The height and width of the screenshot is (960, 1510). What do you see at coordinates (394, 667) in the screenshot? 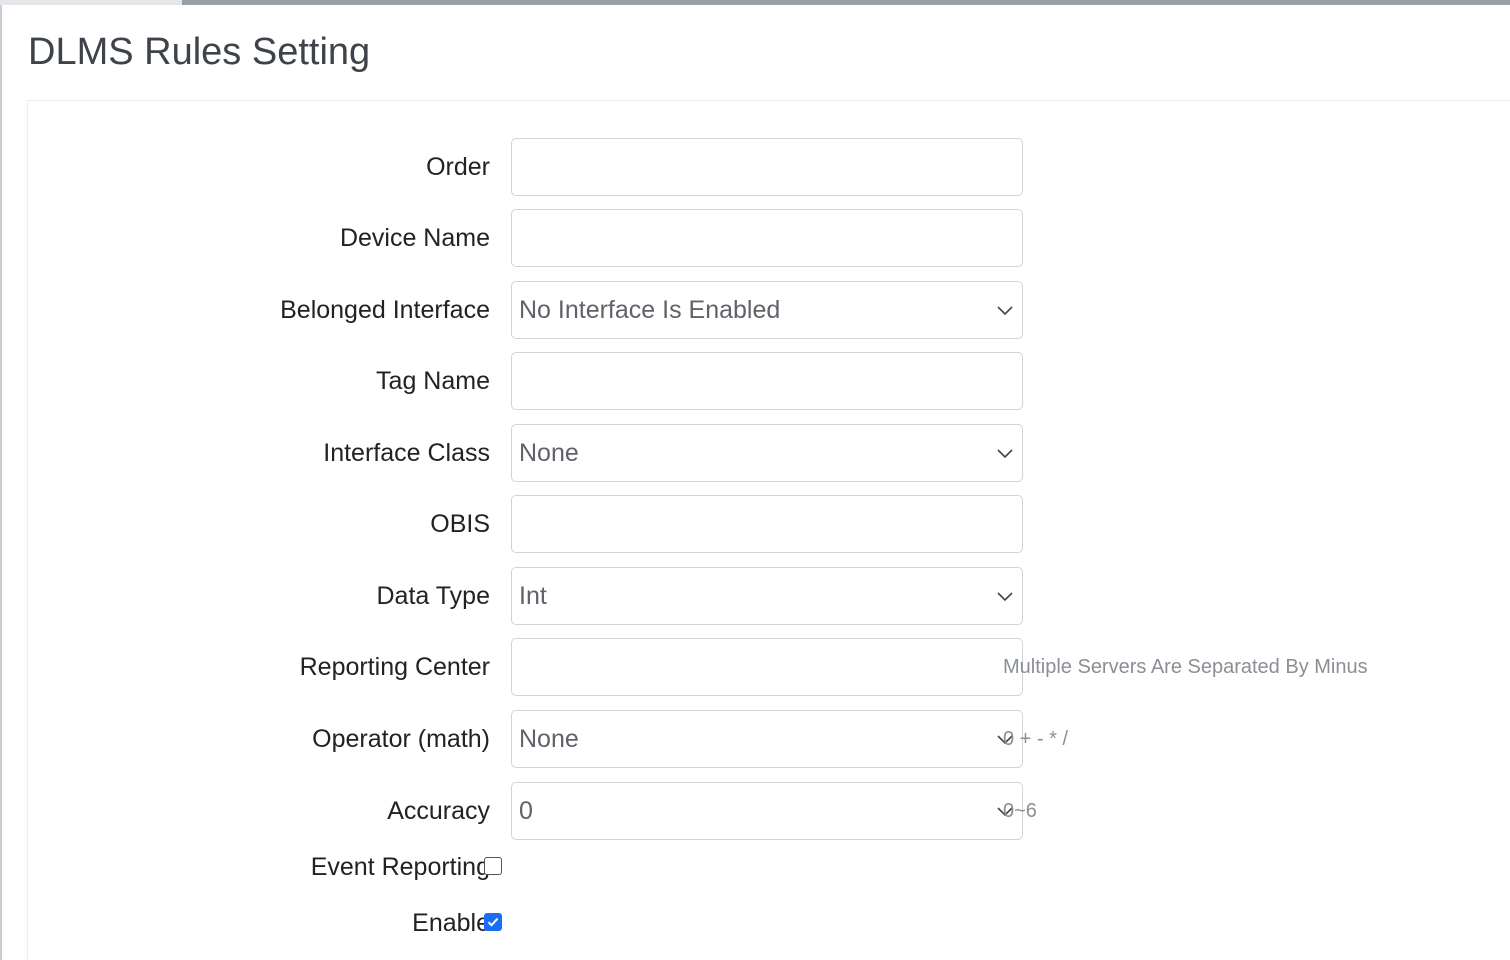
I see `reporting-center-label: Reporting Center` at bounding box center [394, 667].